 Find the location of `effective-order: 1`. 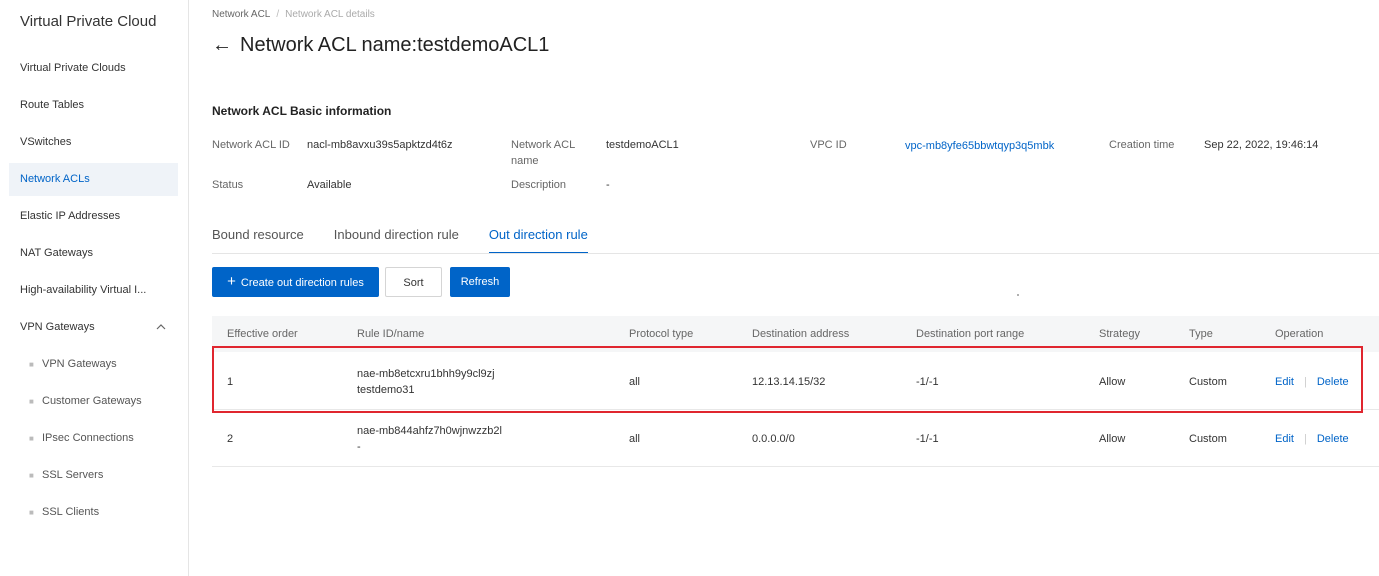

effective-order: 1 is located at coordinates (230, 382).